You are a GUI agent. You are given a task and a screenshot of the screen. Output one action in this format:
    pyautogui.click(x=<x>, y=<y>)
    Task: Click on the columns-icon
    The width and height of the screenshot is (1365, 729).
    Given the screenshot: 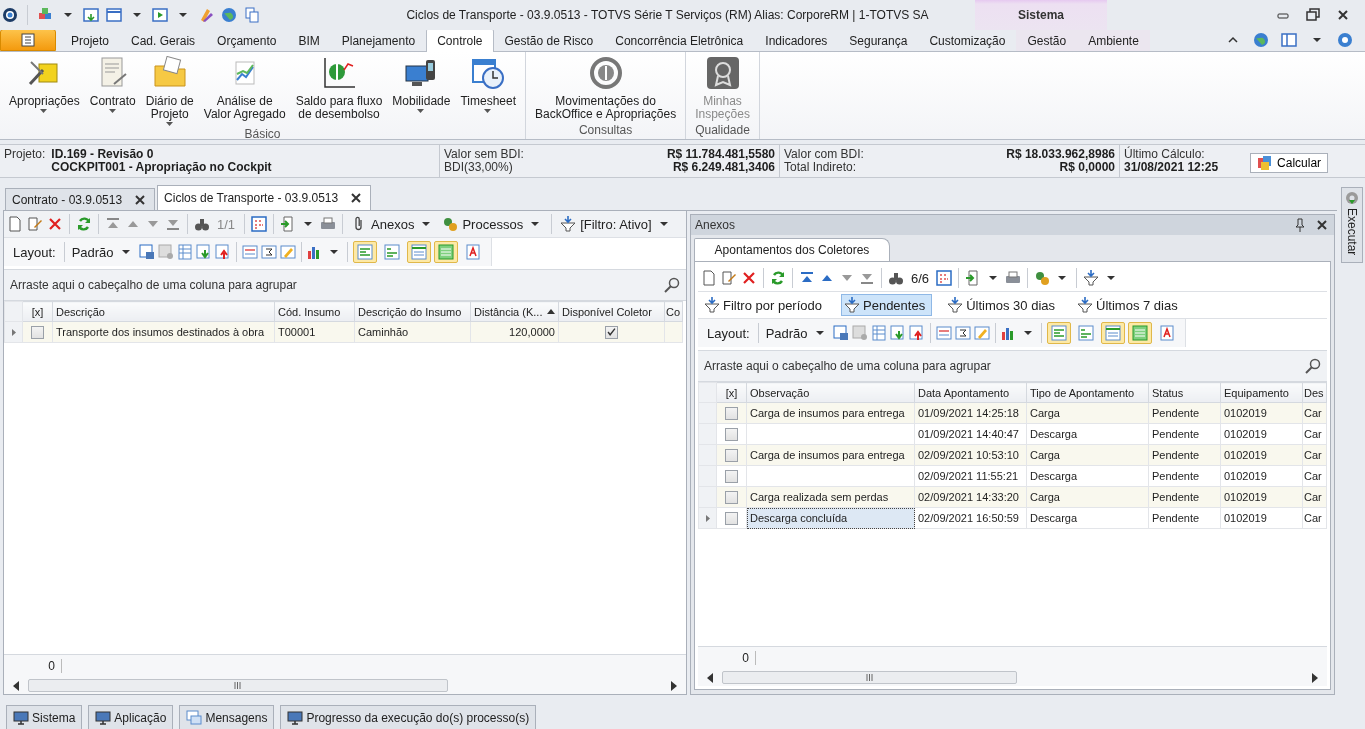 What is the action you would take?
    pyautogui.click(x=249, y=252)
    